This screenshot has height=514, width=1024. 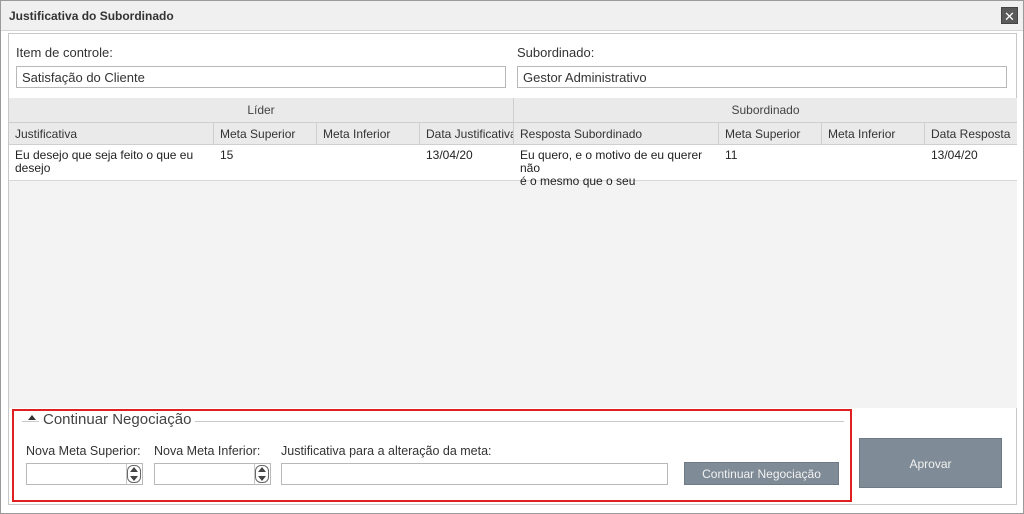 I want to click on nova-meta-superior-stepper, so click(x=84, y=474).